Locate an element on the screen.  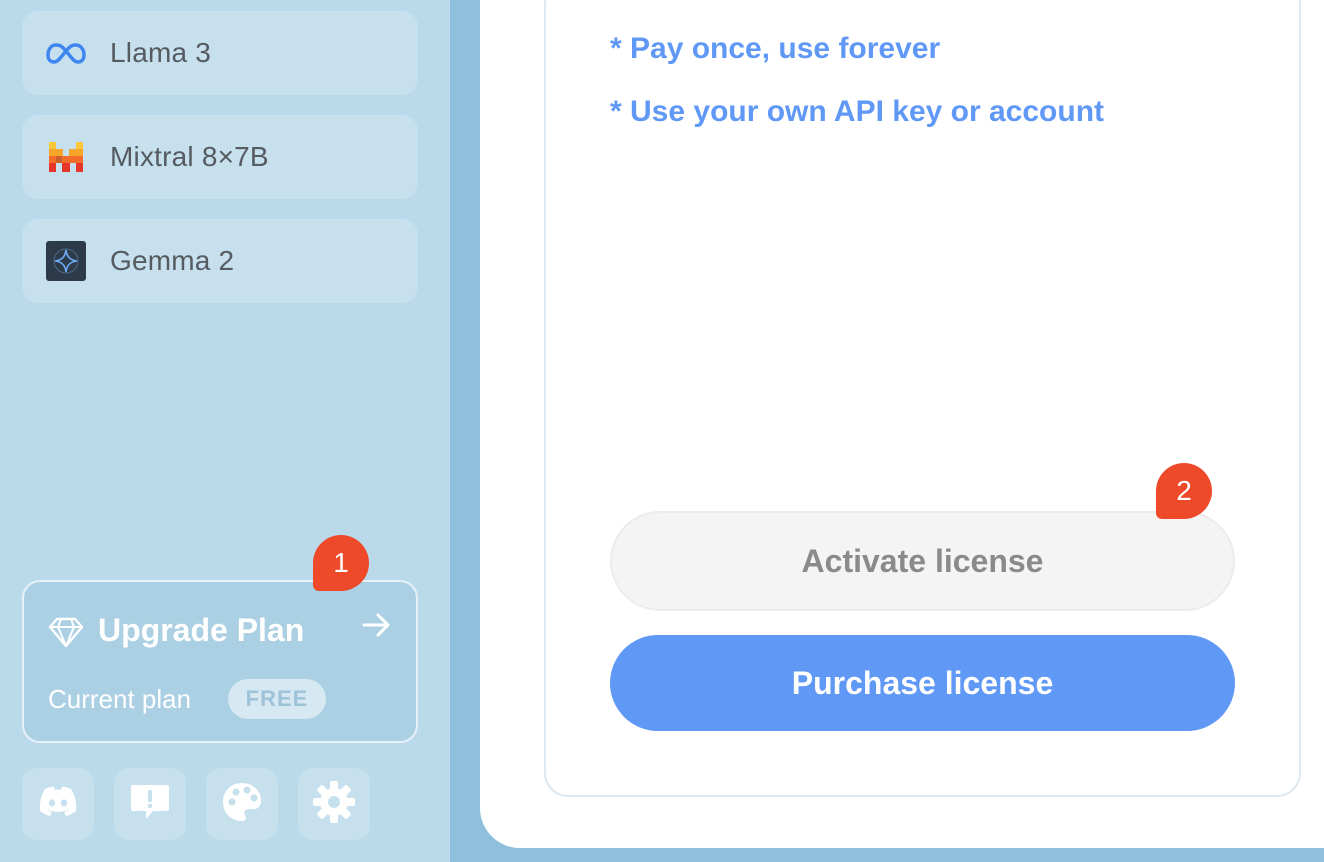
model-item-gemma-2: Gemma 2 is located at coordinates (220, 261).